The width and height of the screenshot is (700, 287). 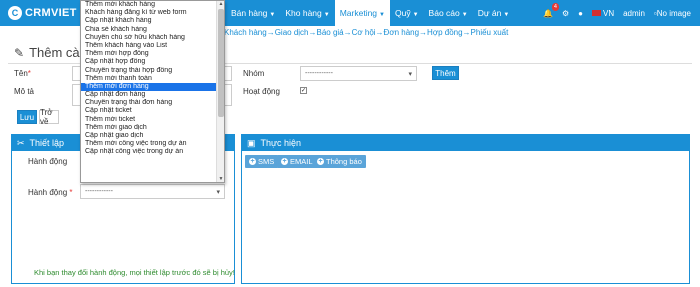 I want to click on description-label: Mô tả, so click(x=24, y=91).